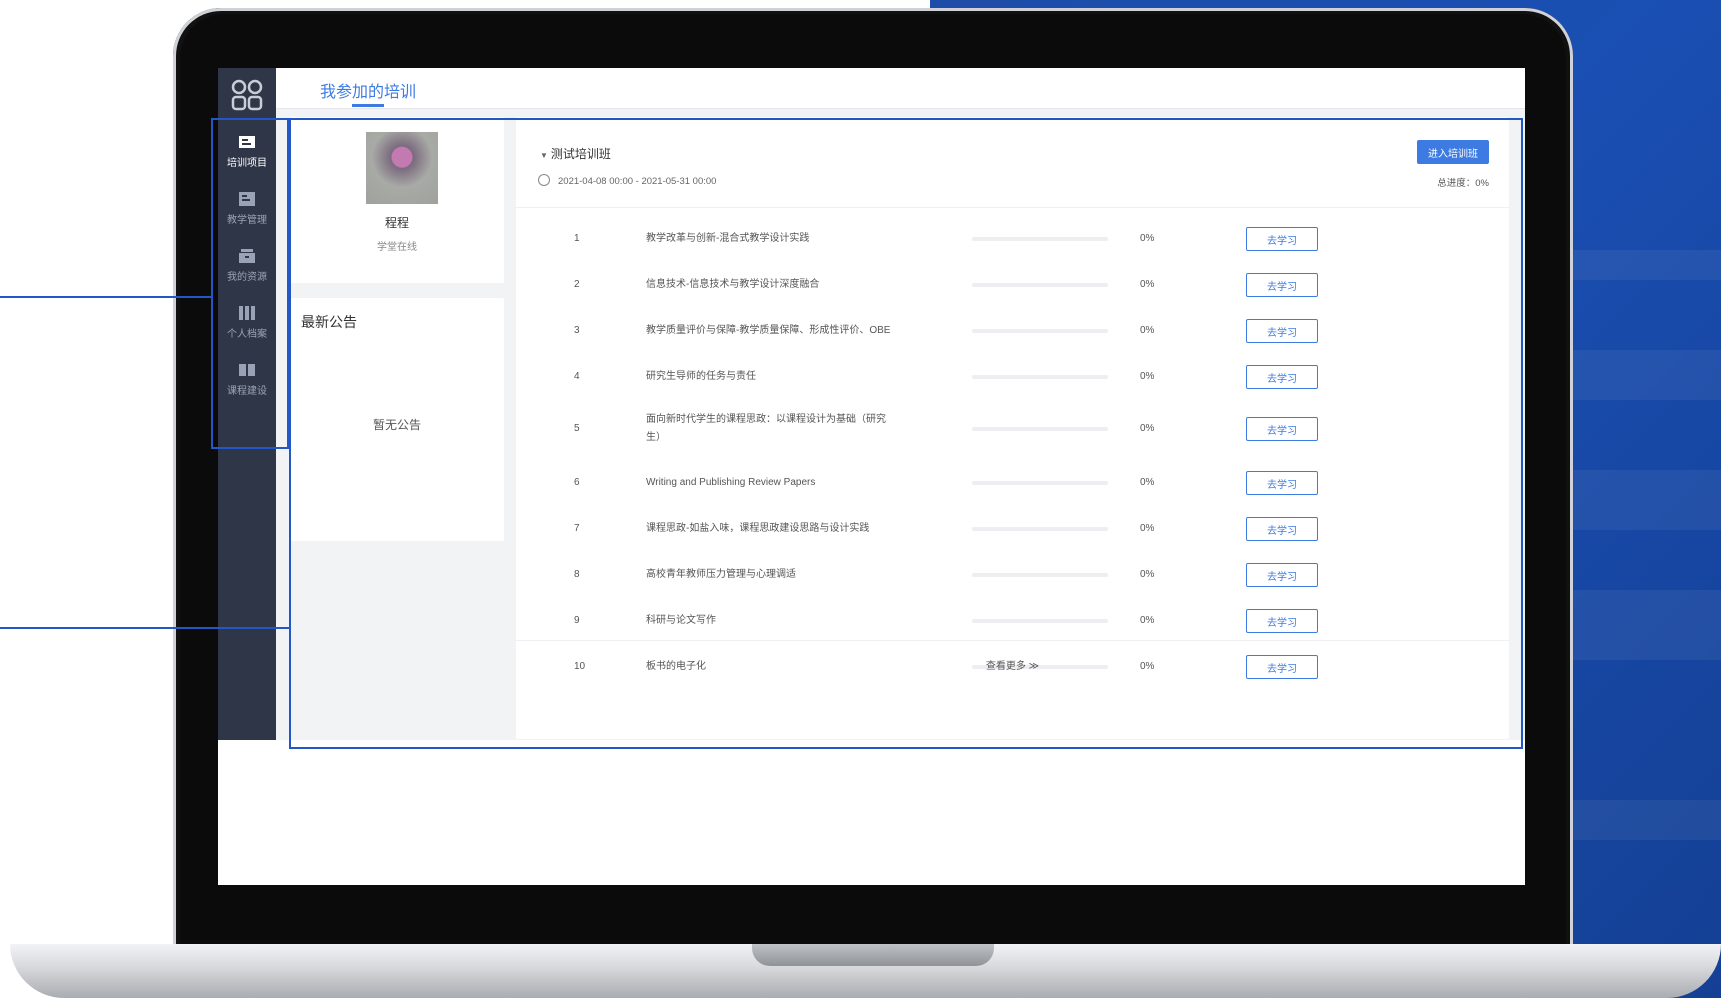  I want to click on annotation-frame-sidebar, so click(250, 283).